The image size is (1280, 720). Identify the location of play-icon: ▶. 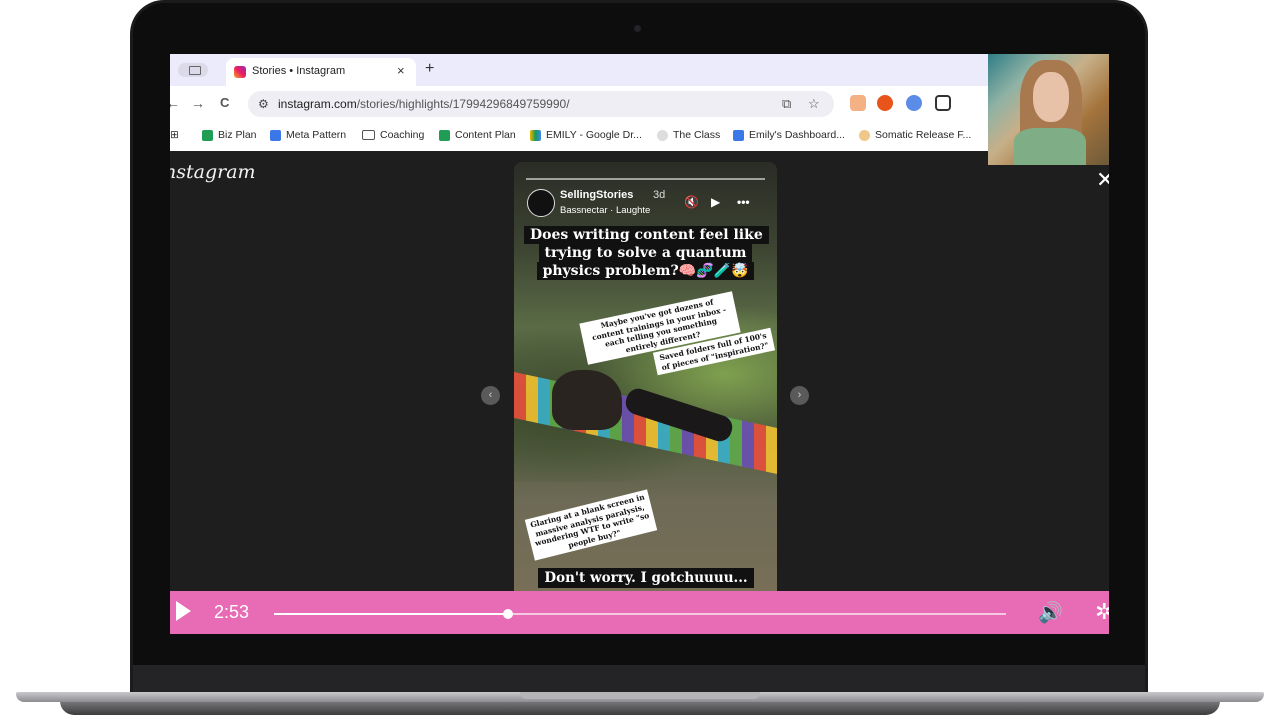
(715, 202).